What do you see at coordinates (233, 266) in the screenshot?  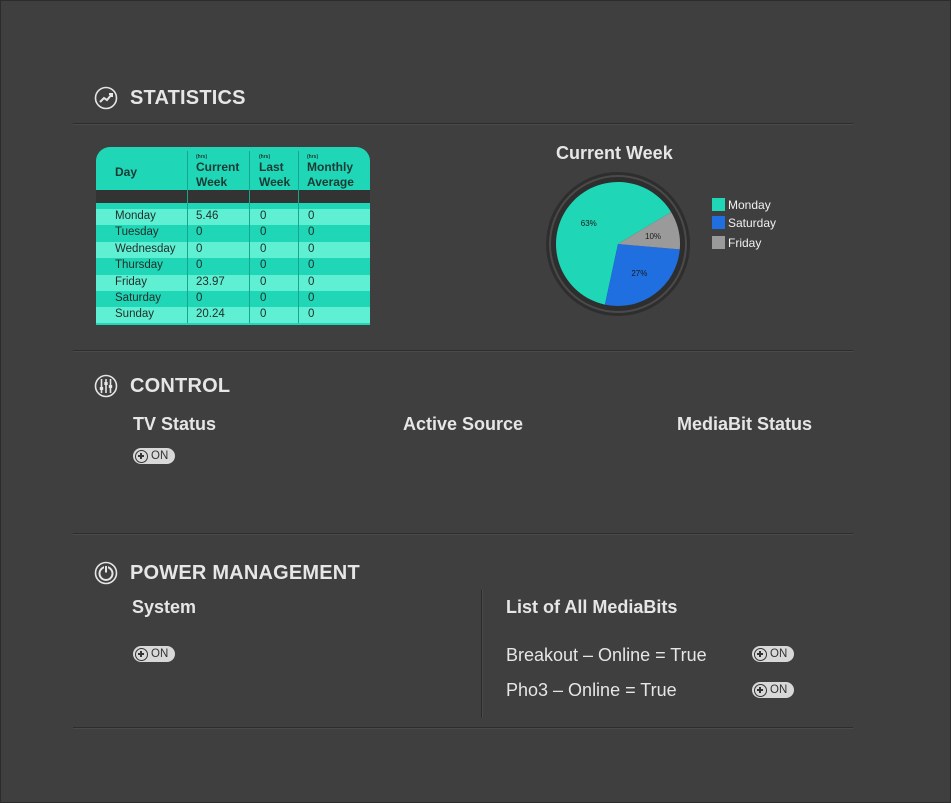 I see `table-row: Thursday 0 0 0` at bounding box center [233, 266].